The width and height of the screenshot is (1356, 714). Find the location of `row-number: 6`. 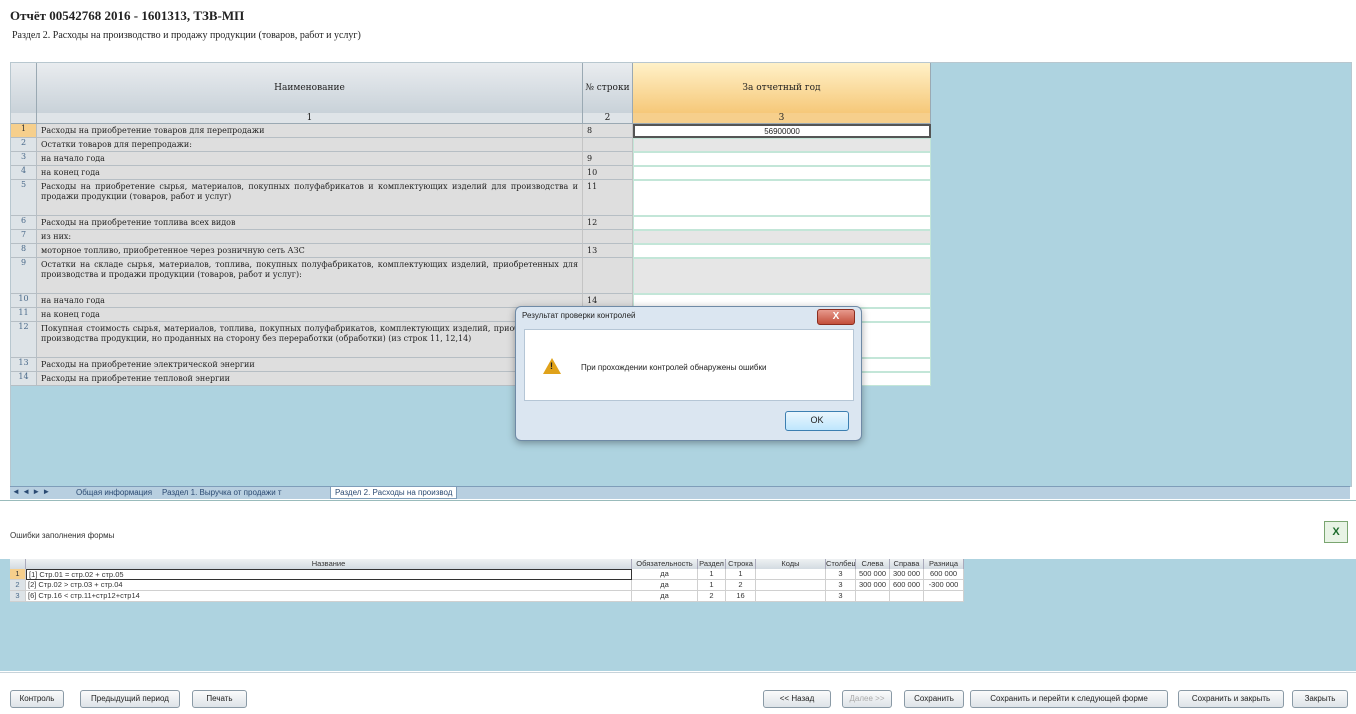

row-number: 6 is located at coordinates (24, 223).